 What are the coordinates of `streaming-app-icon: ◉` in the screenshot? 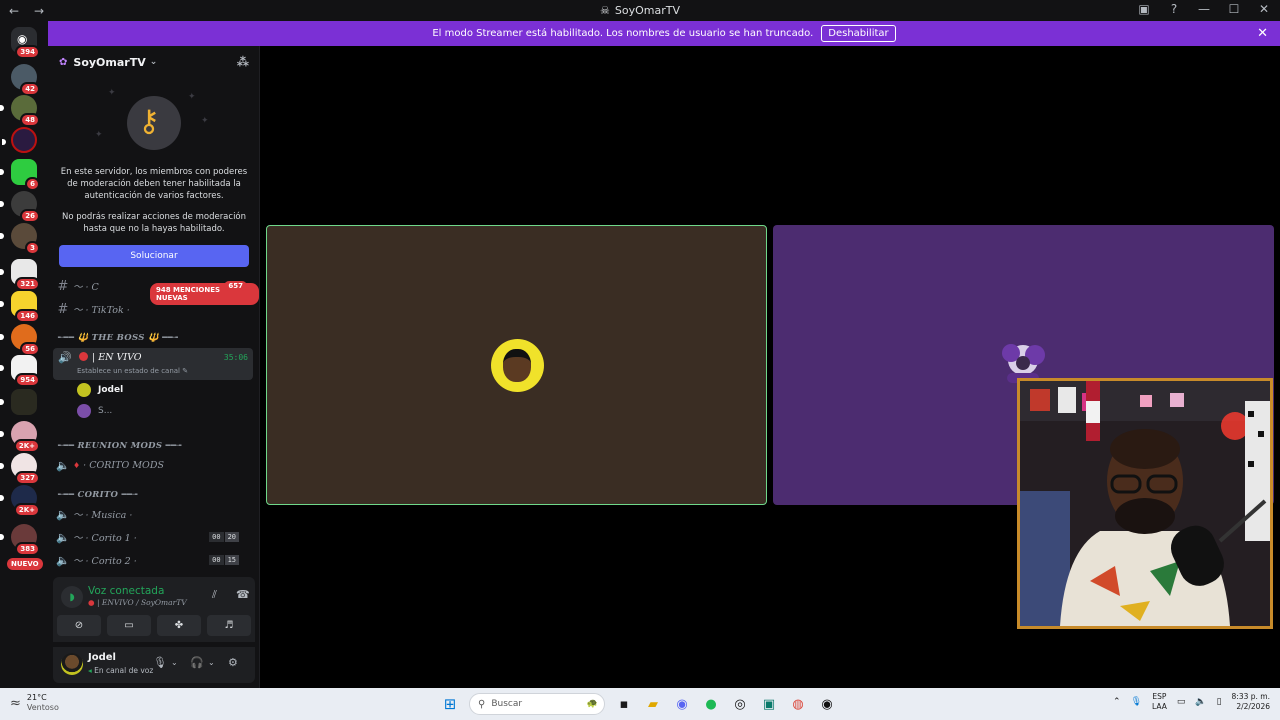 It's located at (827, 704).